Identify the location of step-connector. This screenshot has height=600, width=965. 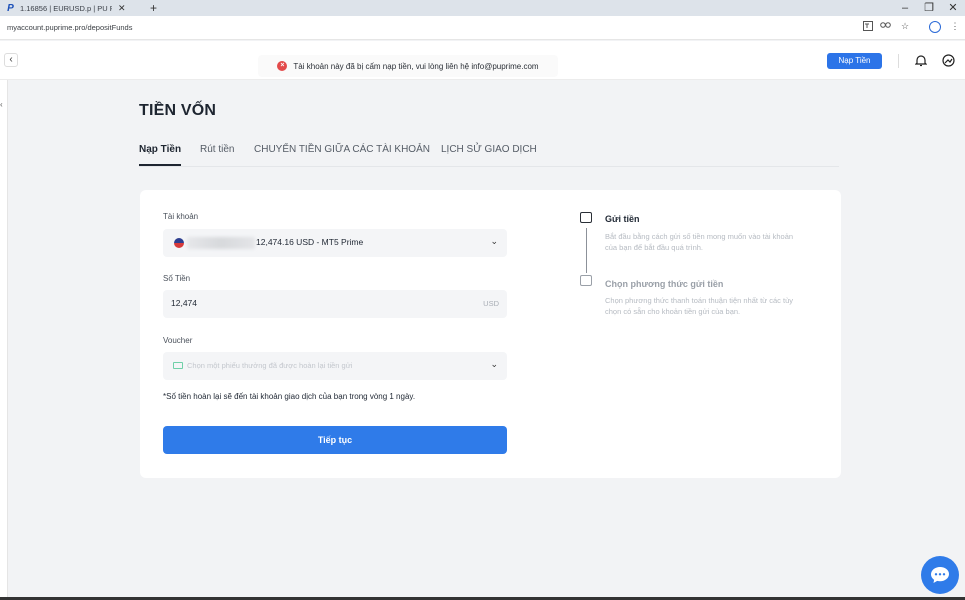
(586, 250).